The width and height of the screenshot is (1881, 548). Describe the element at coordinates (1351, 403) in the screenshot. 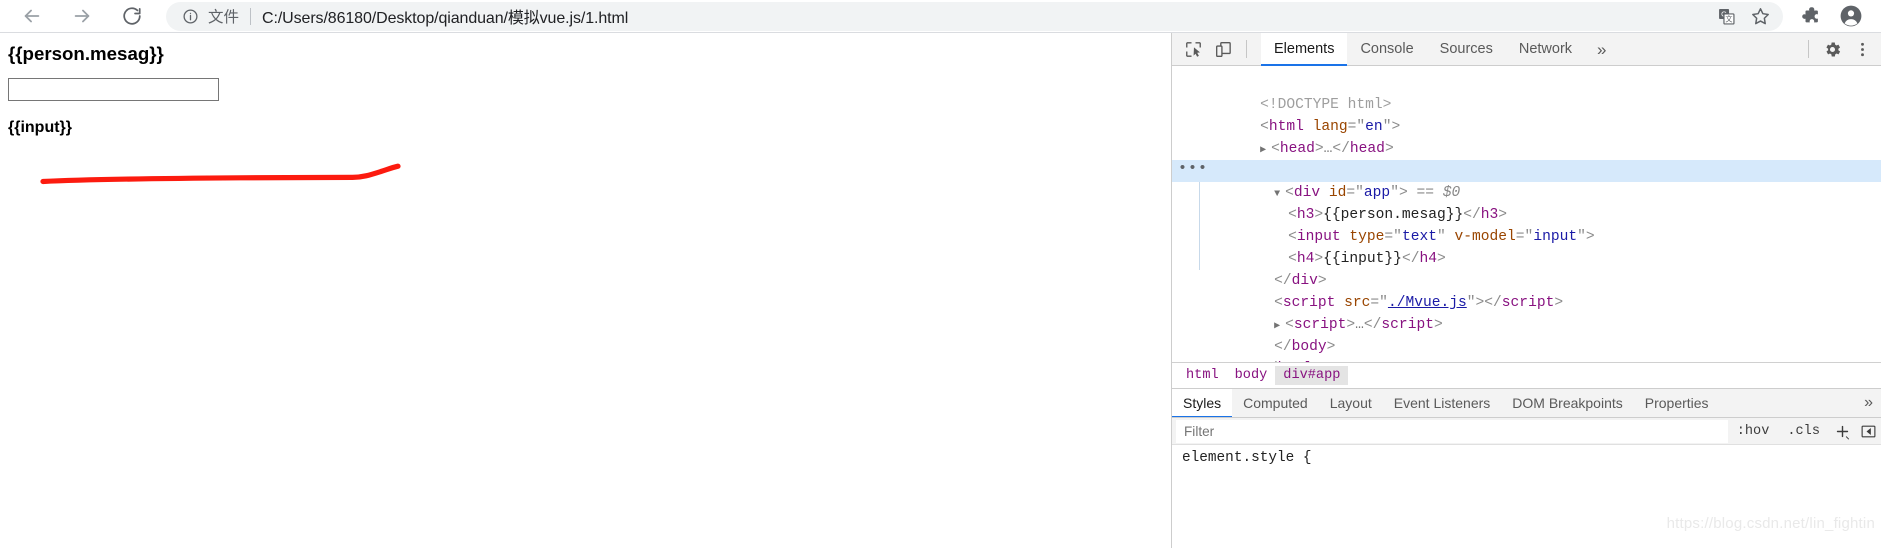

I see `tab-layout: Layout` at that location.